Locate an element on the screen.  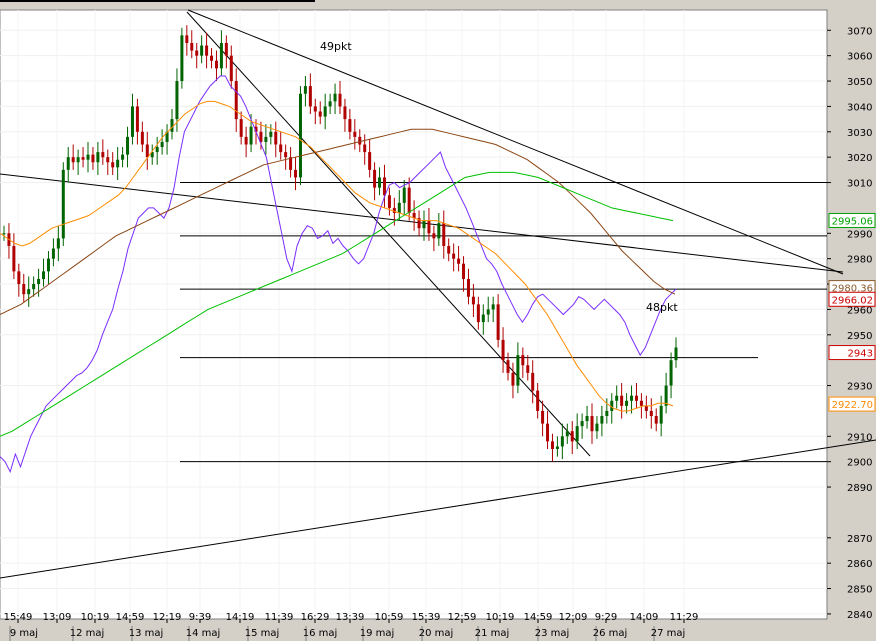
annotation-49pkt: 49pkt is located at coordinates (336, 46).